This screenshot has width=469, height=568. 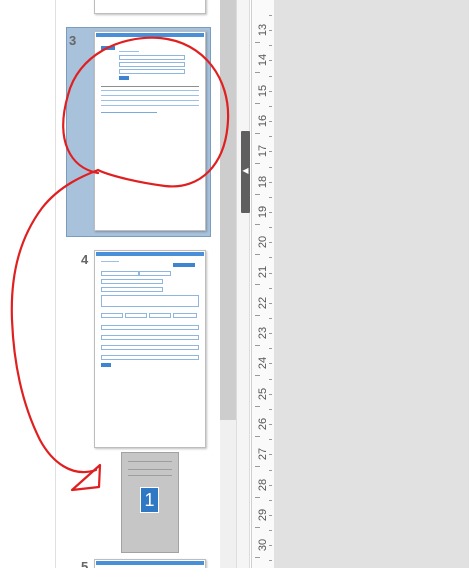 What do you see at coordinates (263, 363) in the screenshot?
I see `ruler-label: 24` at bounding box center [263, 363].